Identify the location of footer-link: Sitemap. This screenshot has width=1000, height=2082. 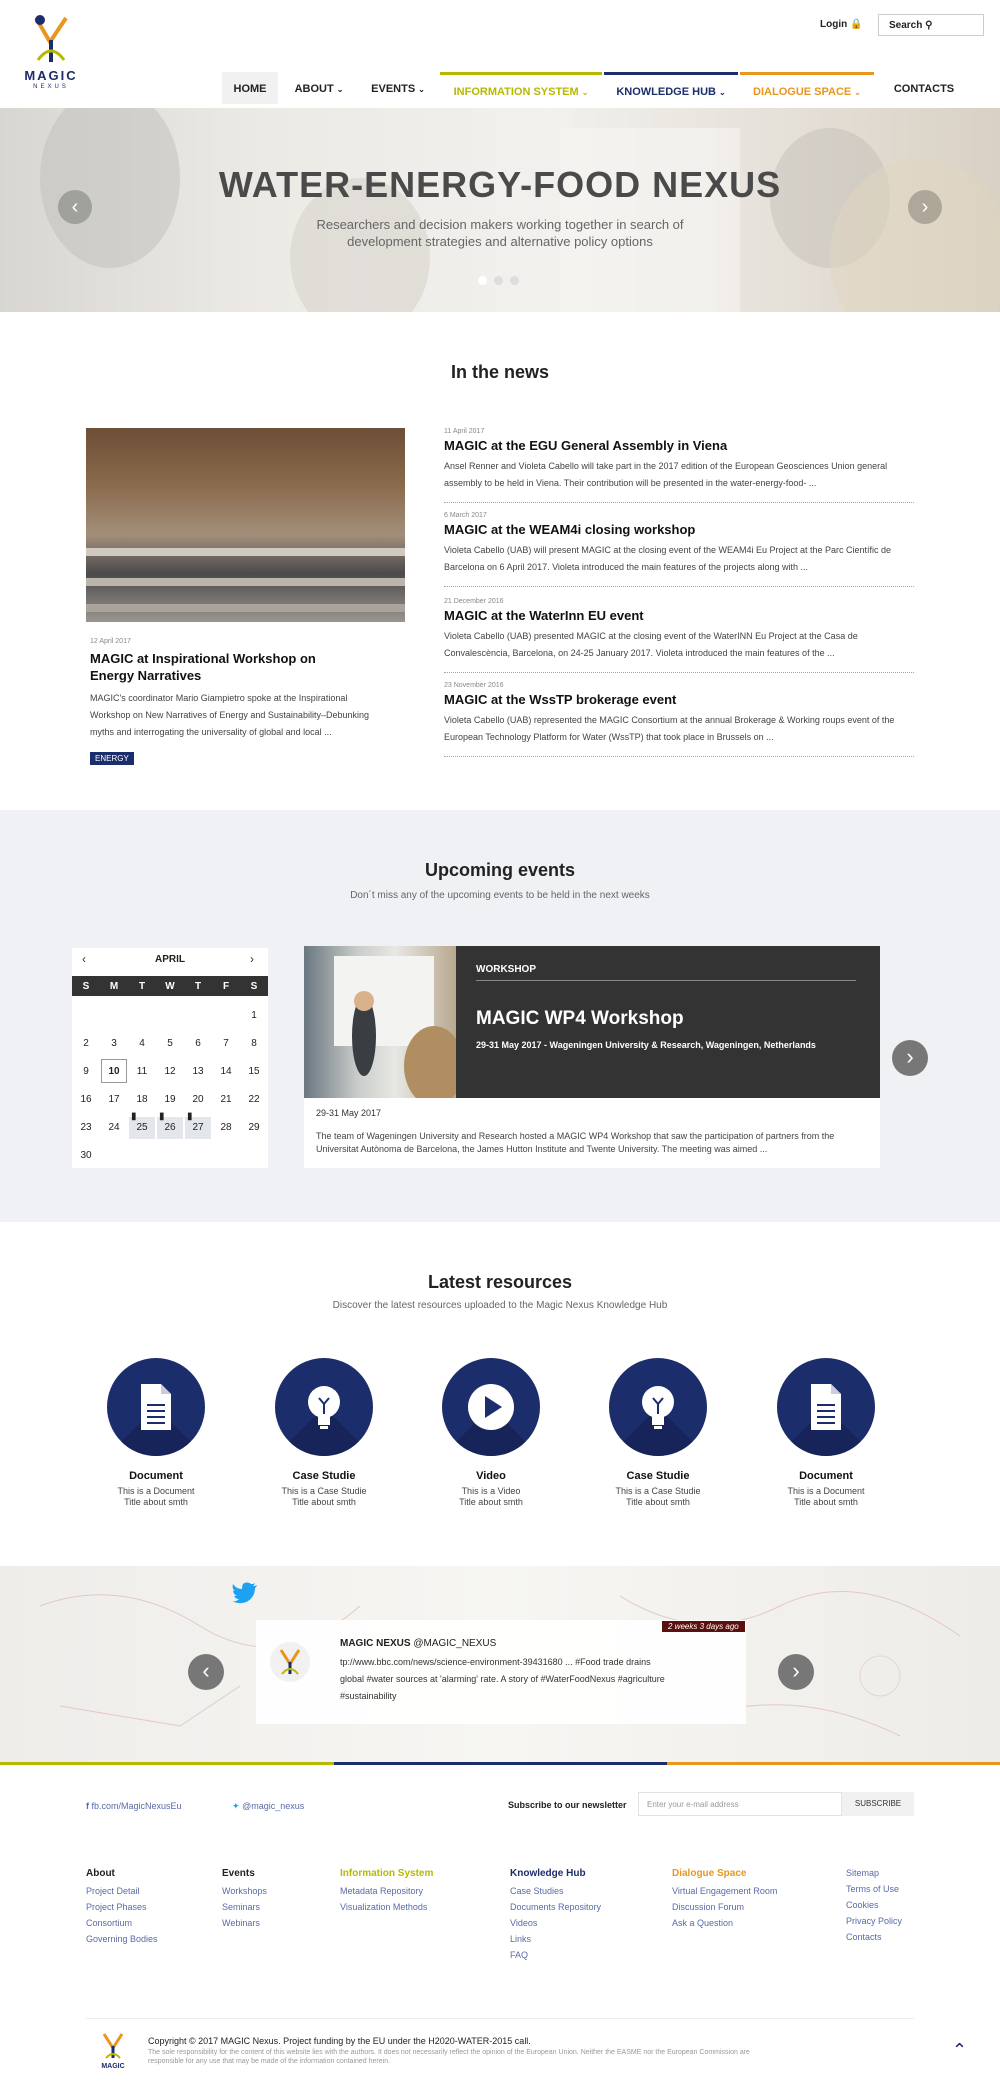
(862, 1873).